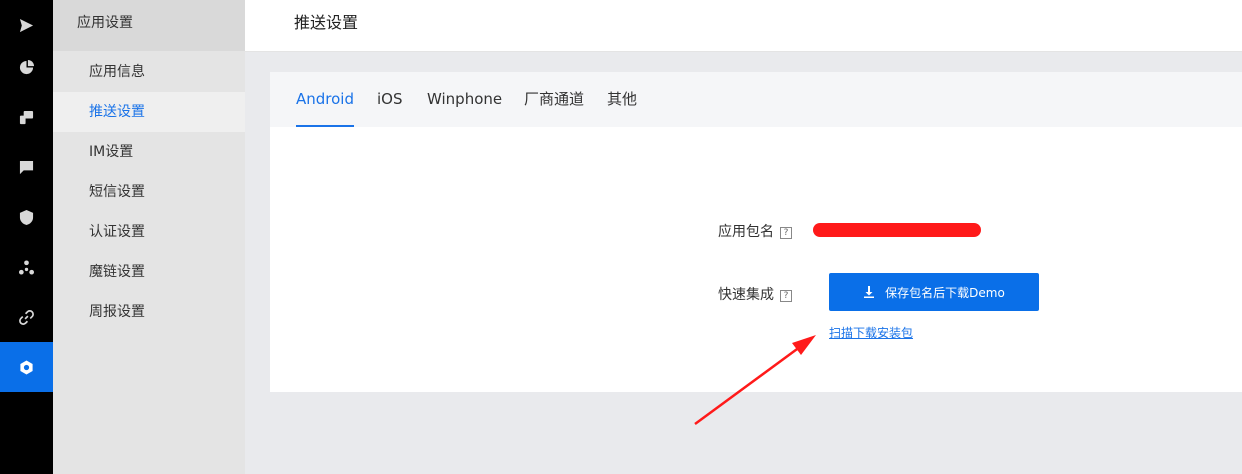 The width and height of the screenshot is (1242, 474). Describe the element at coordinates (945, 292) in the screenshot. I see `download-demo-label: 保存包名后下载Demo` at that location.